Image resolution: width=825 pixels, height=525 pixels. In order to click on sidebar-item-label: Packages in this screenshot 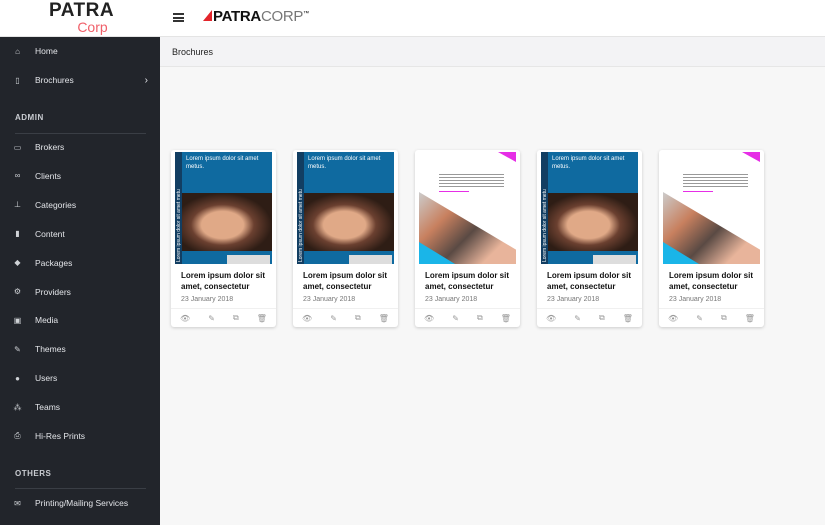, I will do `click(54, 262)`.